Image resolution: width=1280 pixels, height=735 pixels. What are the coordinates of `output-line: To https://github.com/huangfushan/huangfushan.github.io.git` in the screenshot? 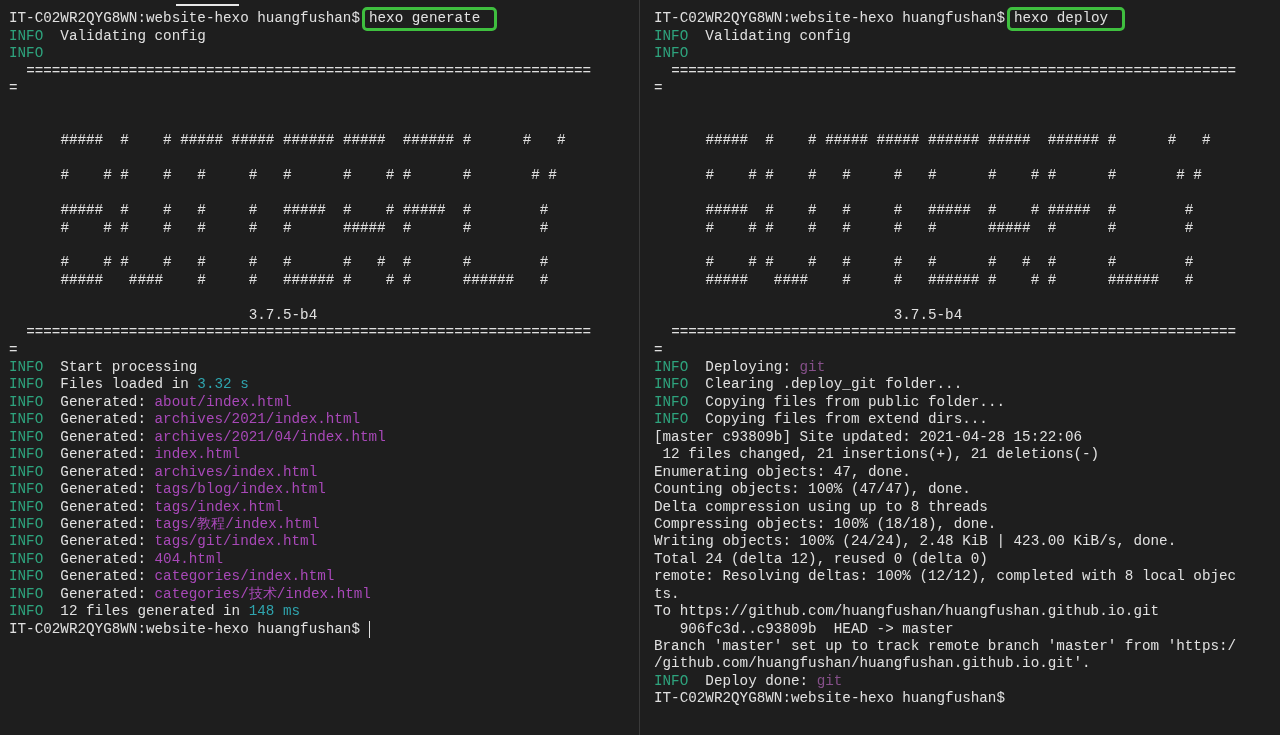 It's located at (907, 611).